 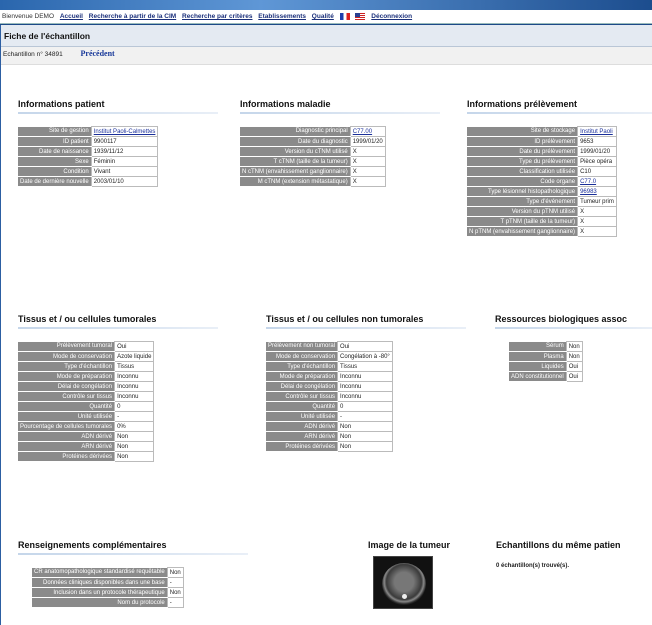 I want to click on nav-link-recherche-criteres: Recherche par critères, so click(x=217, y=16).